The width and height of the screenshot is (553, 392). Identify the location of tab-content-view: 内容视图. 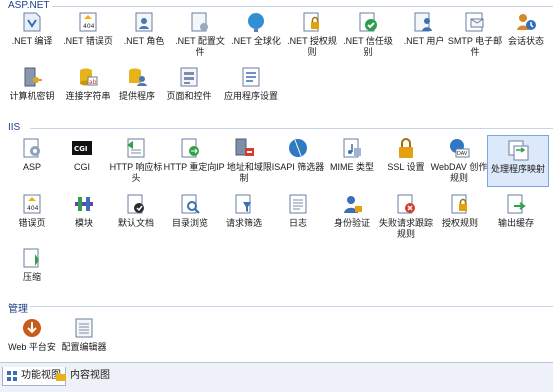
(83, 376).